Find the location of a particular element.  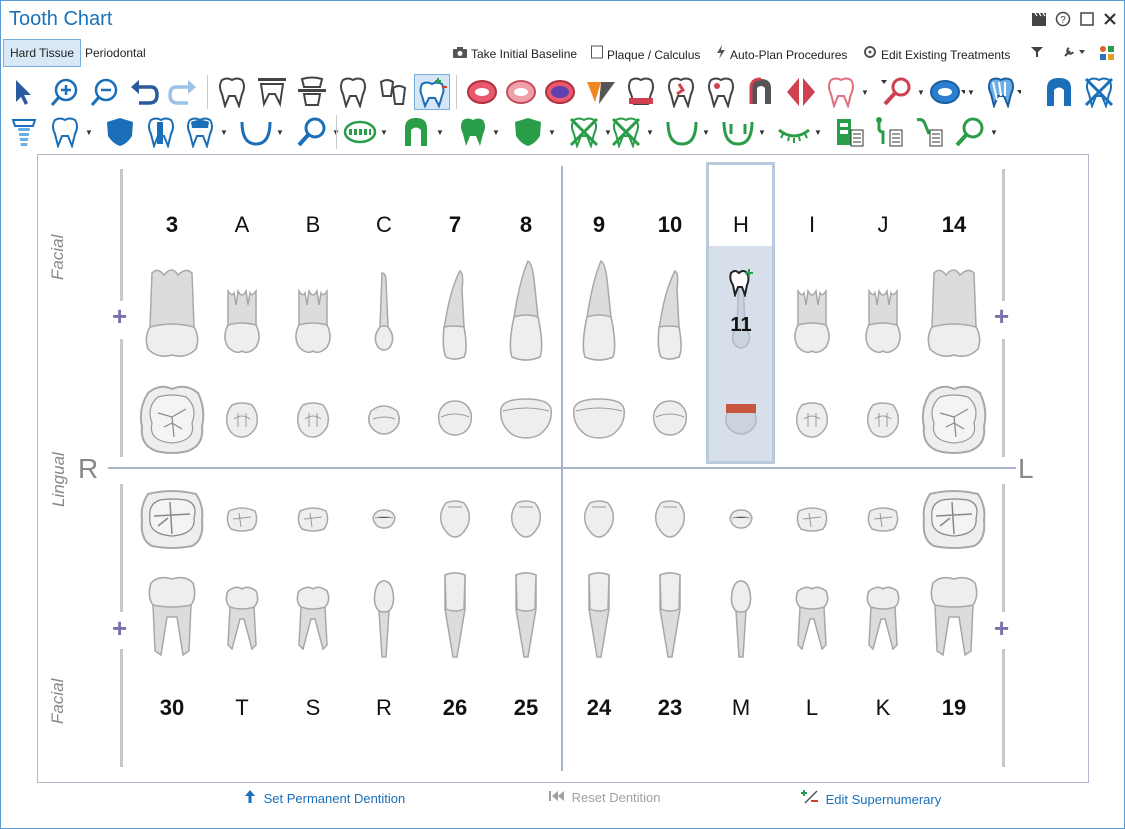

lower-tooth-label: 23 is located at coordinates (670, 708).